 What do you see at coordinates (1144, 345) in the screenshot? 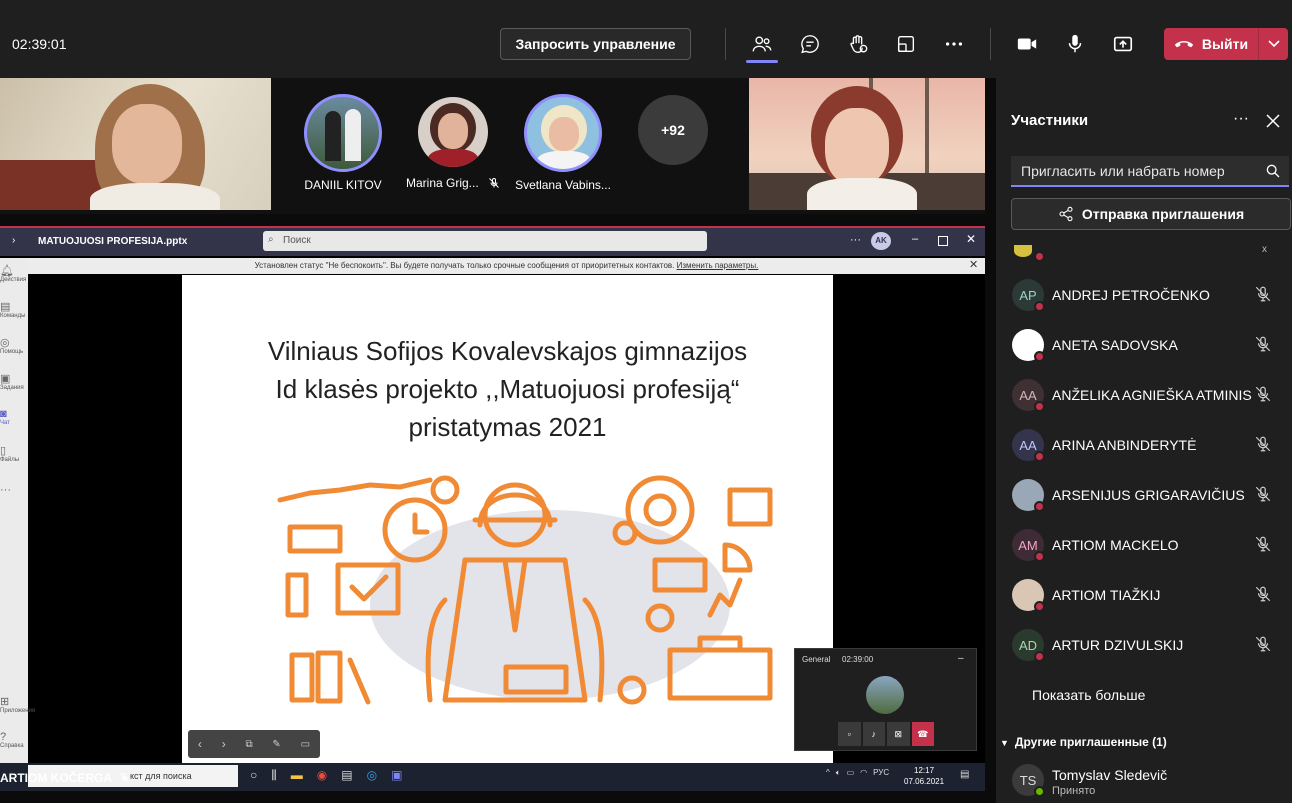
I see `participant-row: ANETA SADOVSKA` at bounding box center [1144, 345].